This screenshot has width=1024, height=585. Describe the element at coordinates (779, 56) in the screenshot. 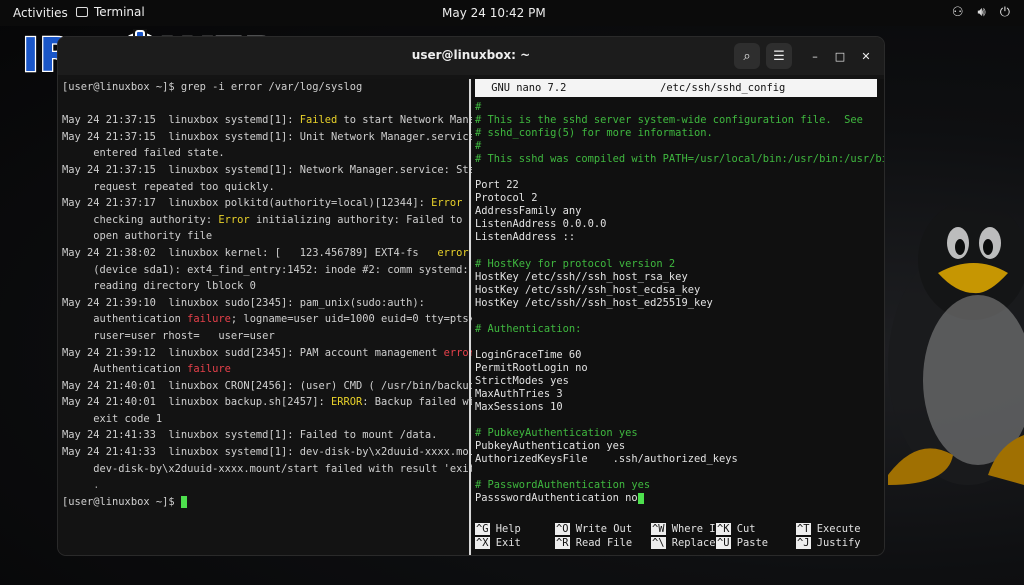

I see `hamburger-menu-button: ☰` at that location.